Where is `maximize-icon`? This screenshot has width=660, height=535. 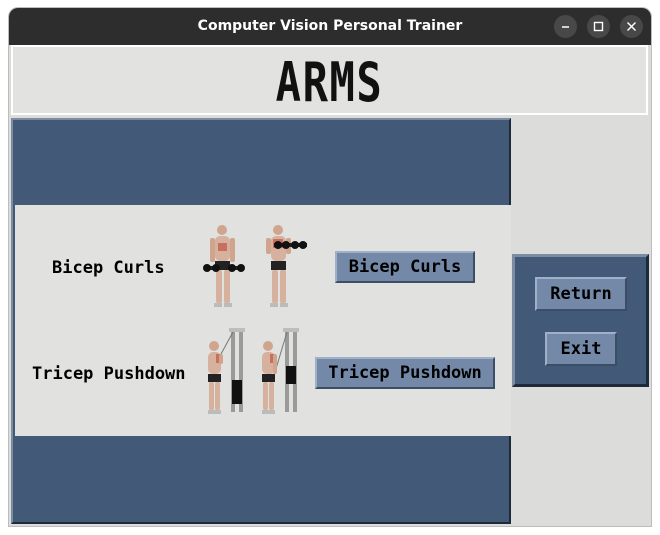
maximize-icon is located at coordinates (598, 26).